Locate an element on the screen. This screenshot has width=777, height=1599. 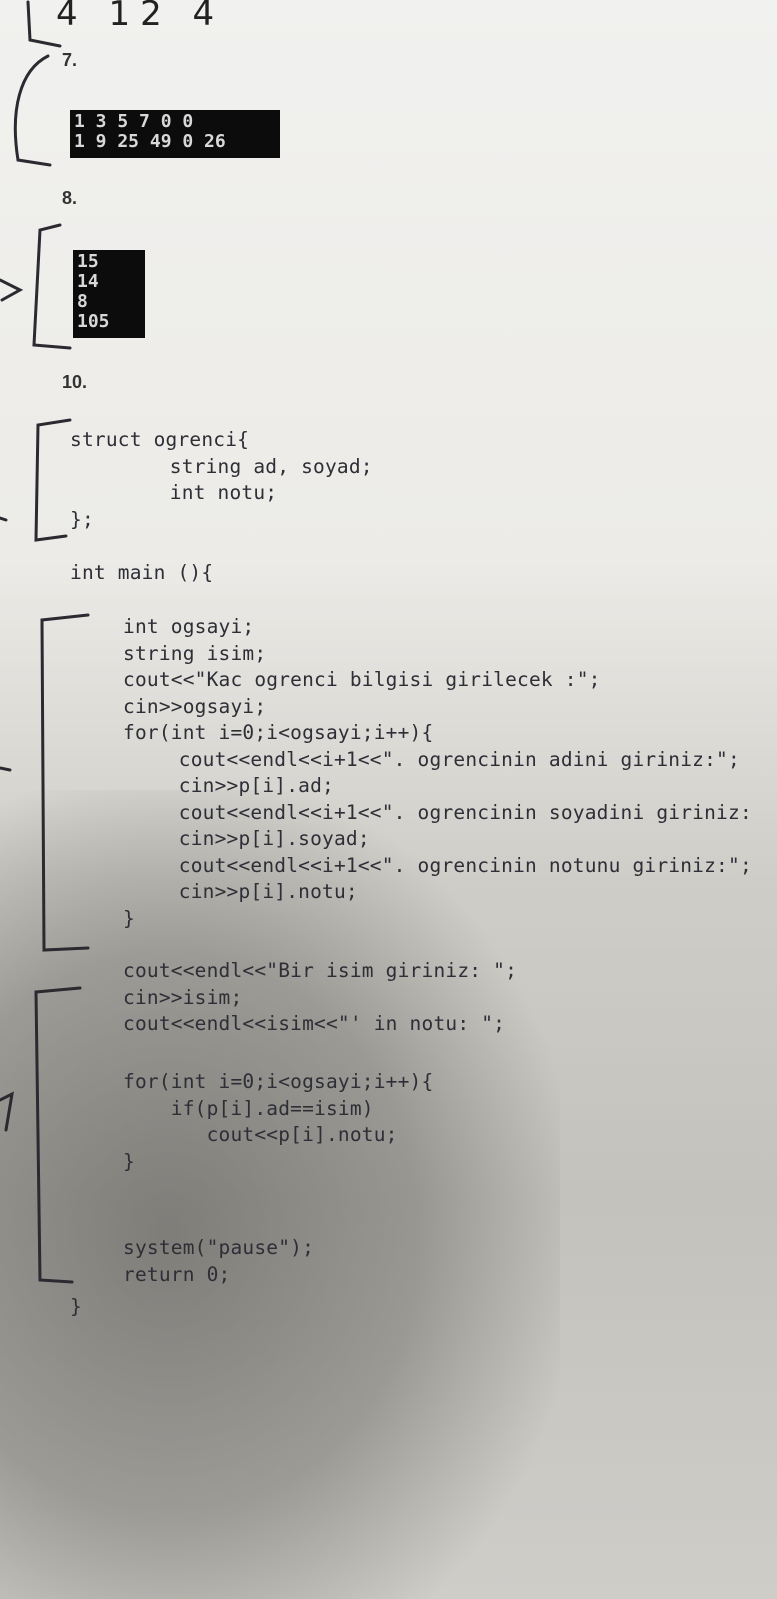
code-line: cin>>p[i].notu; is located at coordinates (244, 891).